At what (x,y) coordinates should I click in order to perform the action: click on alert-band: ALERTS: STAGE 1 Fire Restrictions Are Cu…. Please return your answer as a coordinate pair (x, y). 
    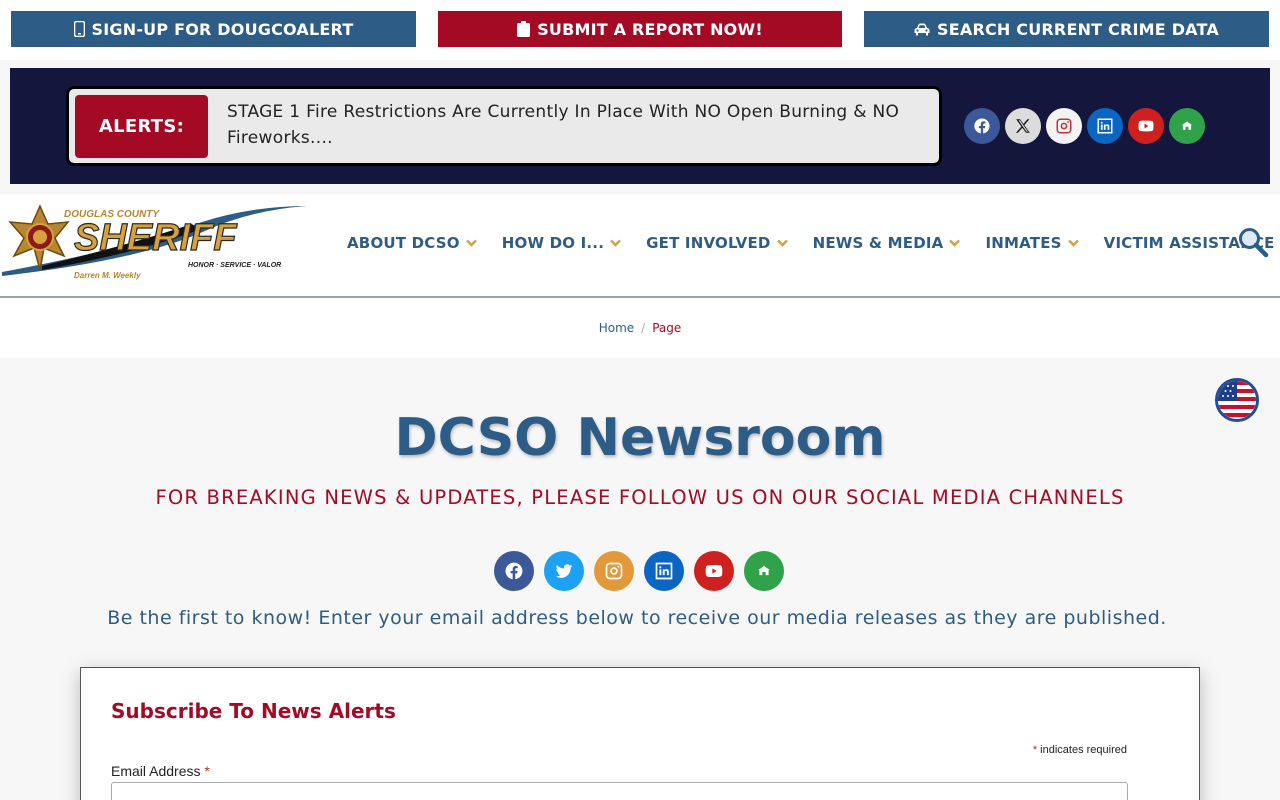
    Looking at the image, I should click on (640, 126).